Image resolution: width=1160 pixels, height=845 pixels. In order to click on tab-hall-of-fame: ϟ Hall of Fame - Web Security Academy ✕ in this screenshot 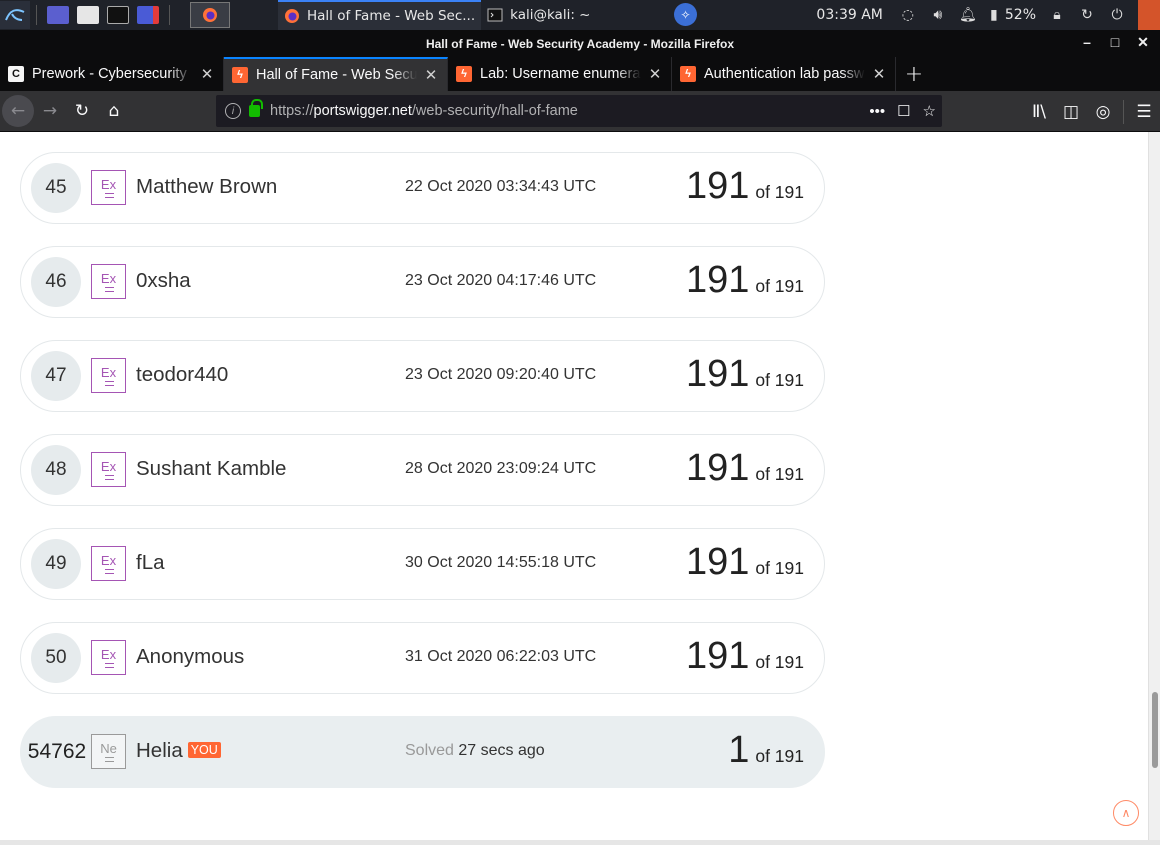, I will do `click(336, 74)`.